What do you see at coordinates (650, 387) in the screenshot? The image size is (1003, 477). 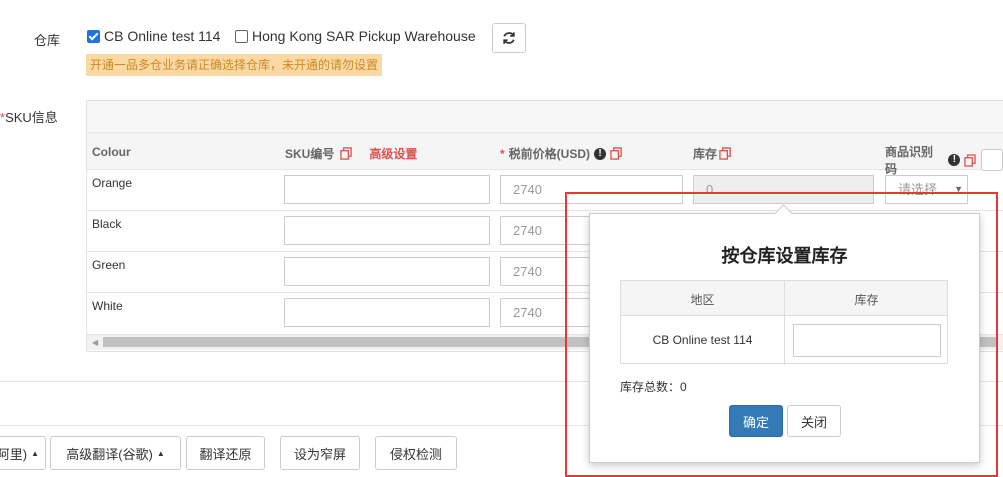 I see `popover-total-label: 库存总数：` at bounding box center [650, 387].